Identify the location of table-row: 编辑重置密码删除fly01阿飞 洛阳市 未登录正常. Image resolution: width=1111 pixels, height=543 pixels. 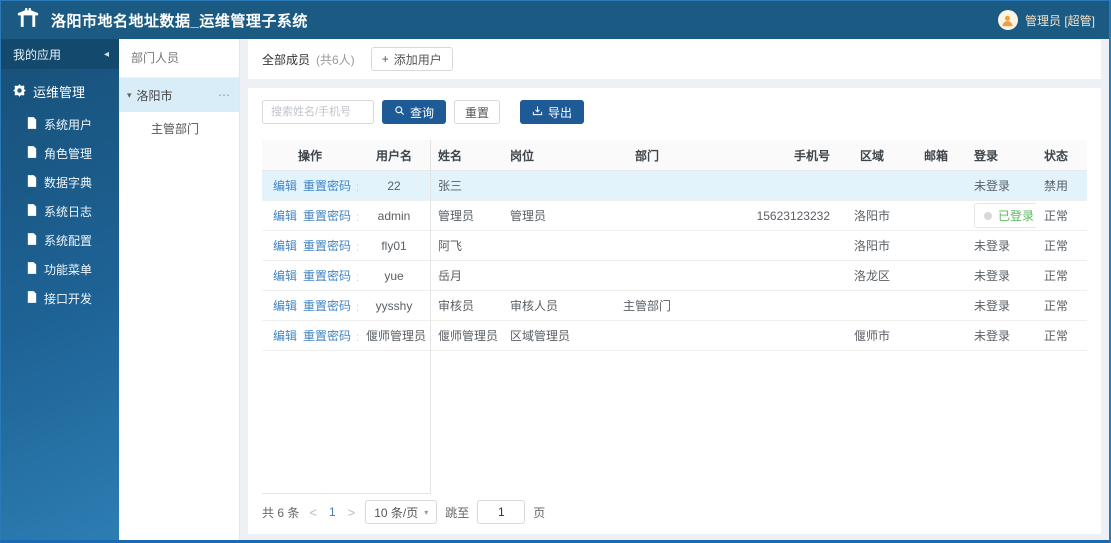
(674, 245).